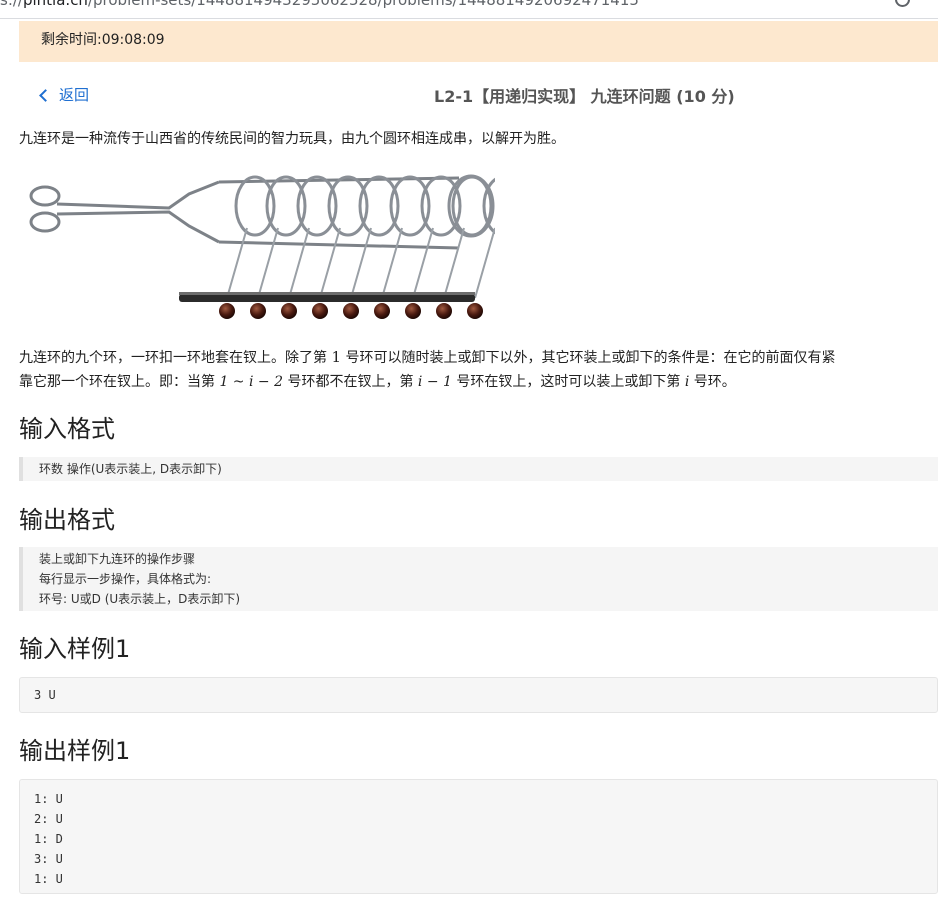 Image resolution: width=938 pixels, height=910 pixels. What do you see at coordinates (336, 357) in the screenshot?
I see `rule-number-1: 1` at bounding box center [336, 357].